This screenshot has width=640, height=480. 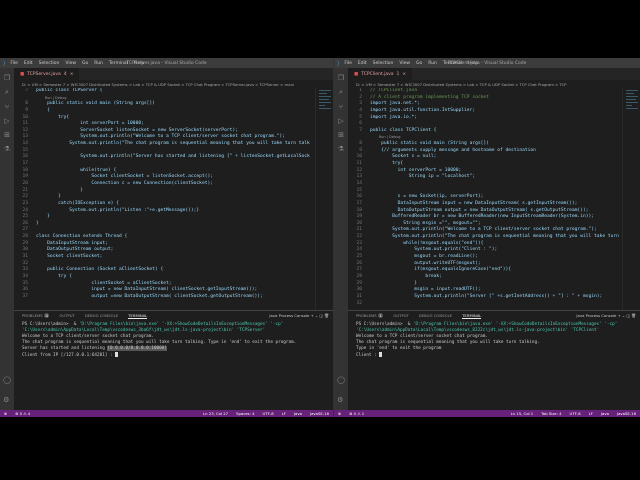 I want to click on code-text: String ip = "localhost";, so click(x=423, y=177).